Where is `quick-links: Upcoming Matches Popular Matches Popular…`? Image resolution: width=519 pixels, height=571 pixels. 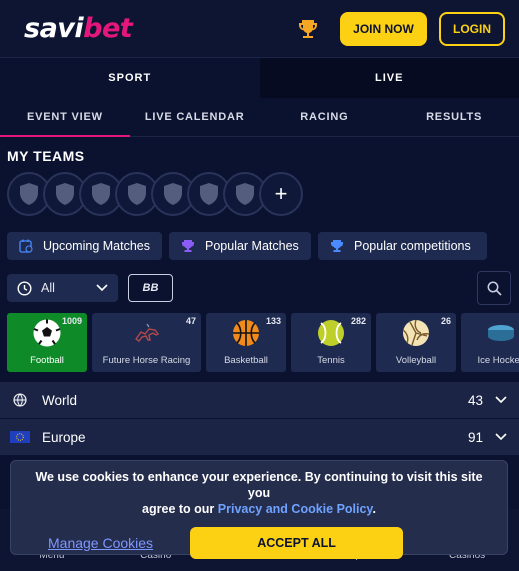 quick-links: Upcoming Matches Popular Matches Popular… is located at coordinates (259, 240).